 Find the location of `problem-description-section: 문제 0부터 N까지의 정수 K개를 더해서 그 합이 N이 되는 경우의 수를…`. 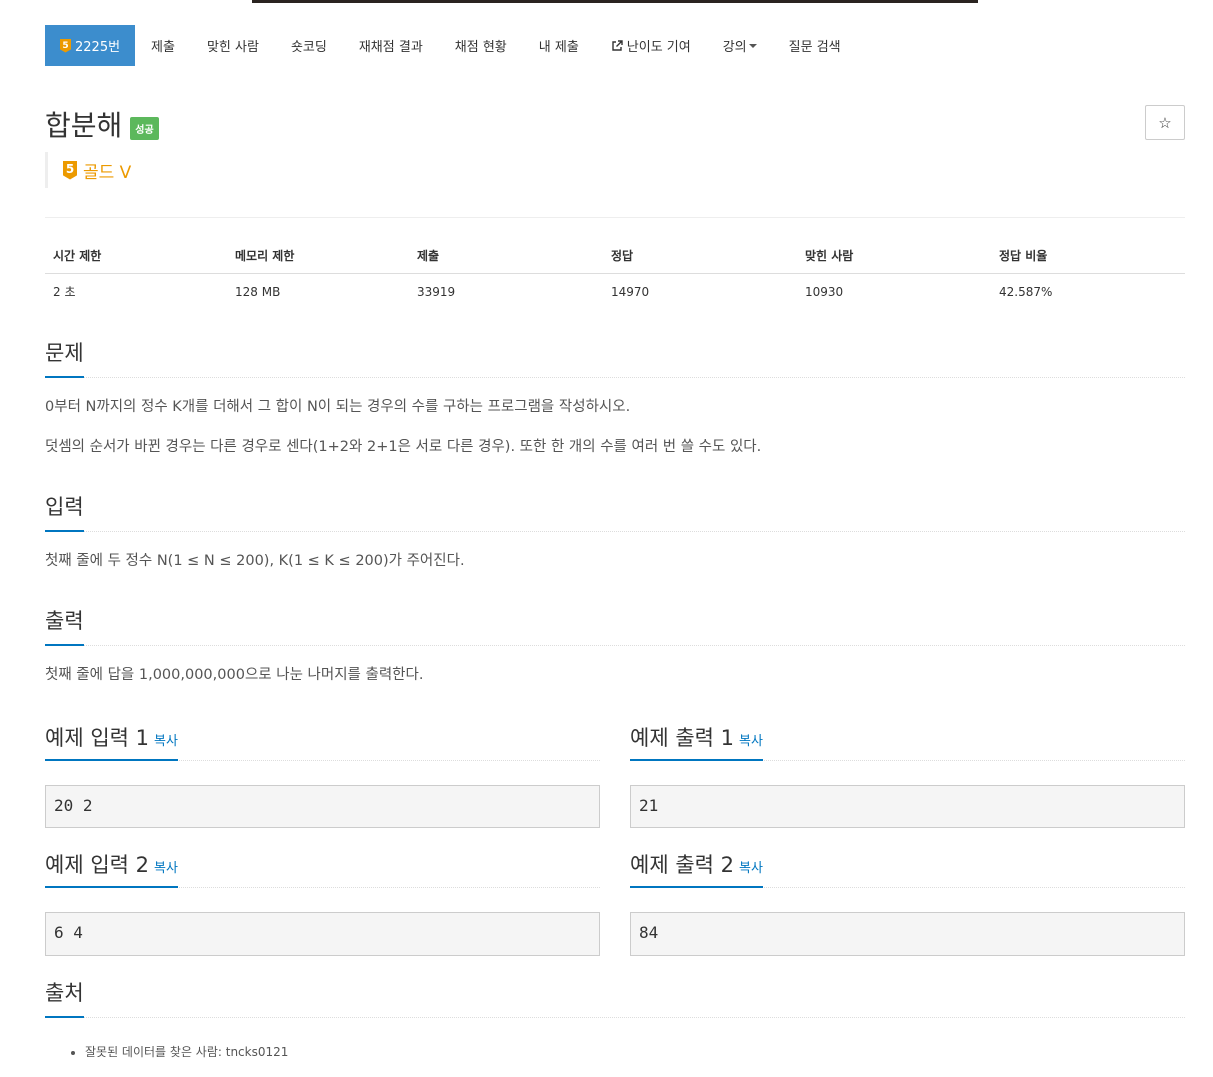

problem-description-section: 문제 0부터 N까지의 정수 K개를 더해서 그 합이 N이 되는 경우의 수를… is located at coordinates (615, 398).